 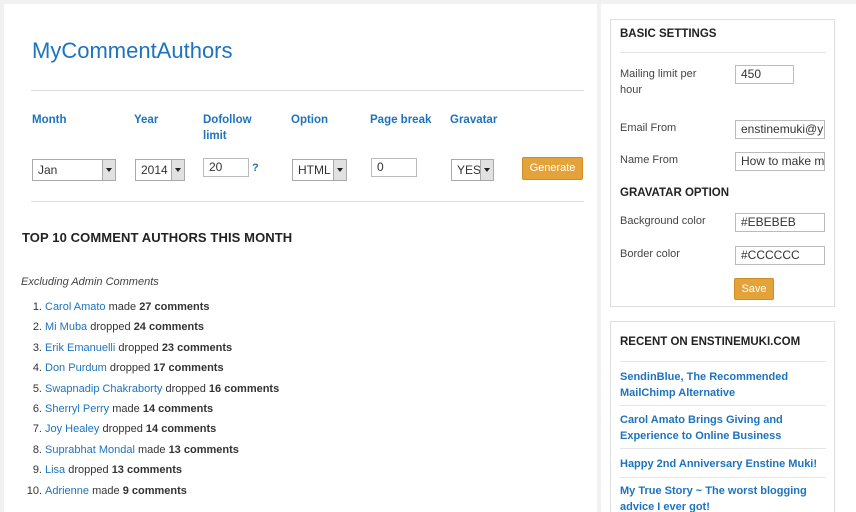 I want to click on list-item-number: 9., so click(x=37, y=470).